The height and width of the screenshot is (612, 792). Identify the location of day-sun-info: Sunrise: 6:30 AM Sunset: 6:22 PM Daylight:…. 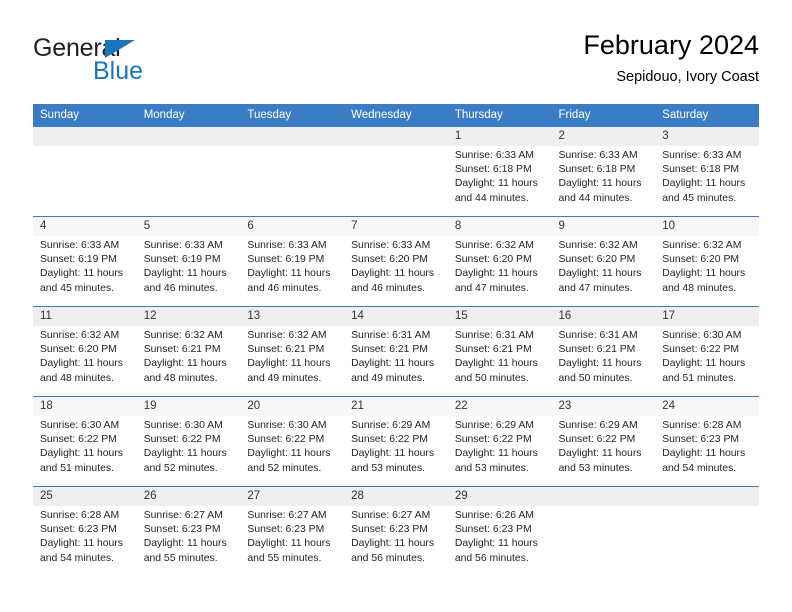
(707, 356).